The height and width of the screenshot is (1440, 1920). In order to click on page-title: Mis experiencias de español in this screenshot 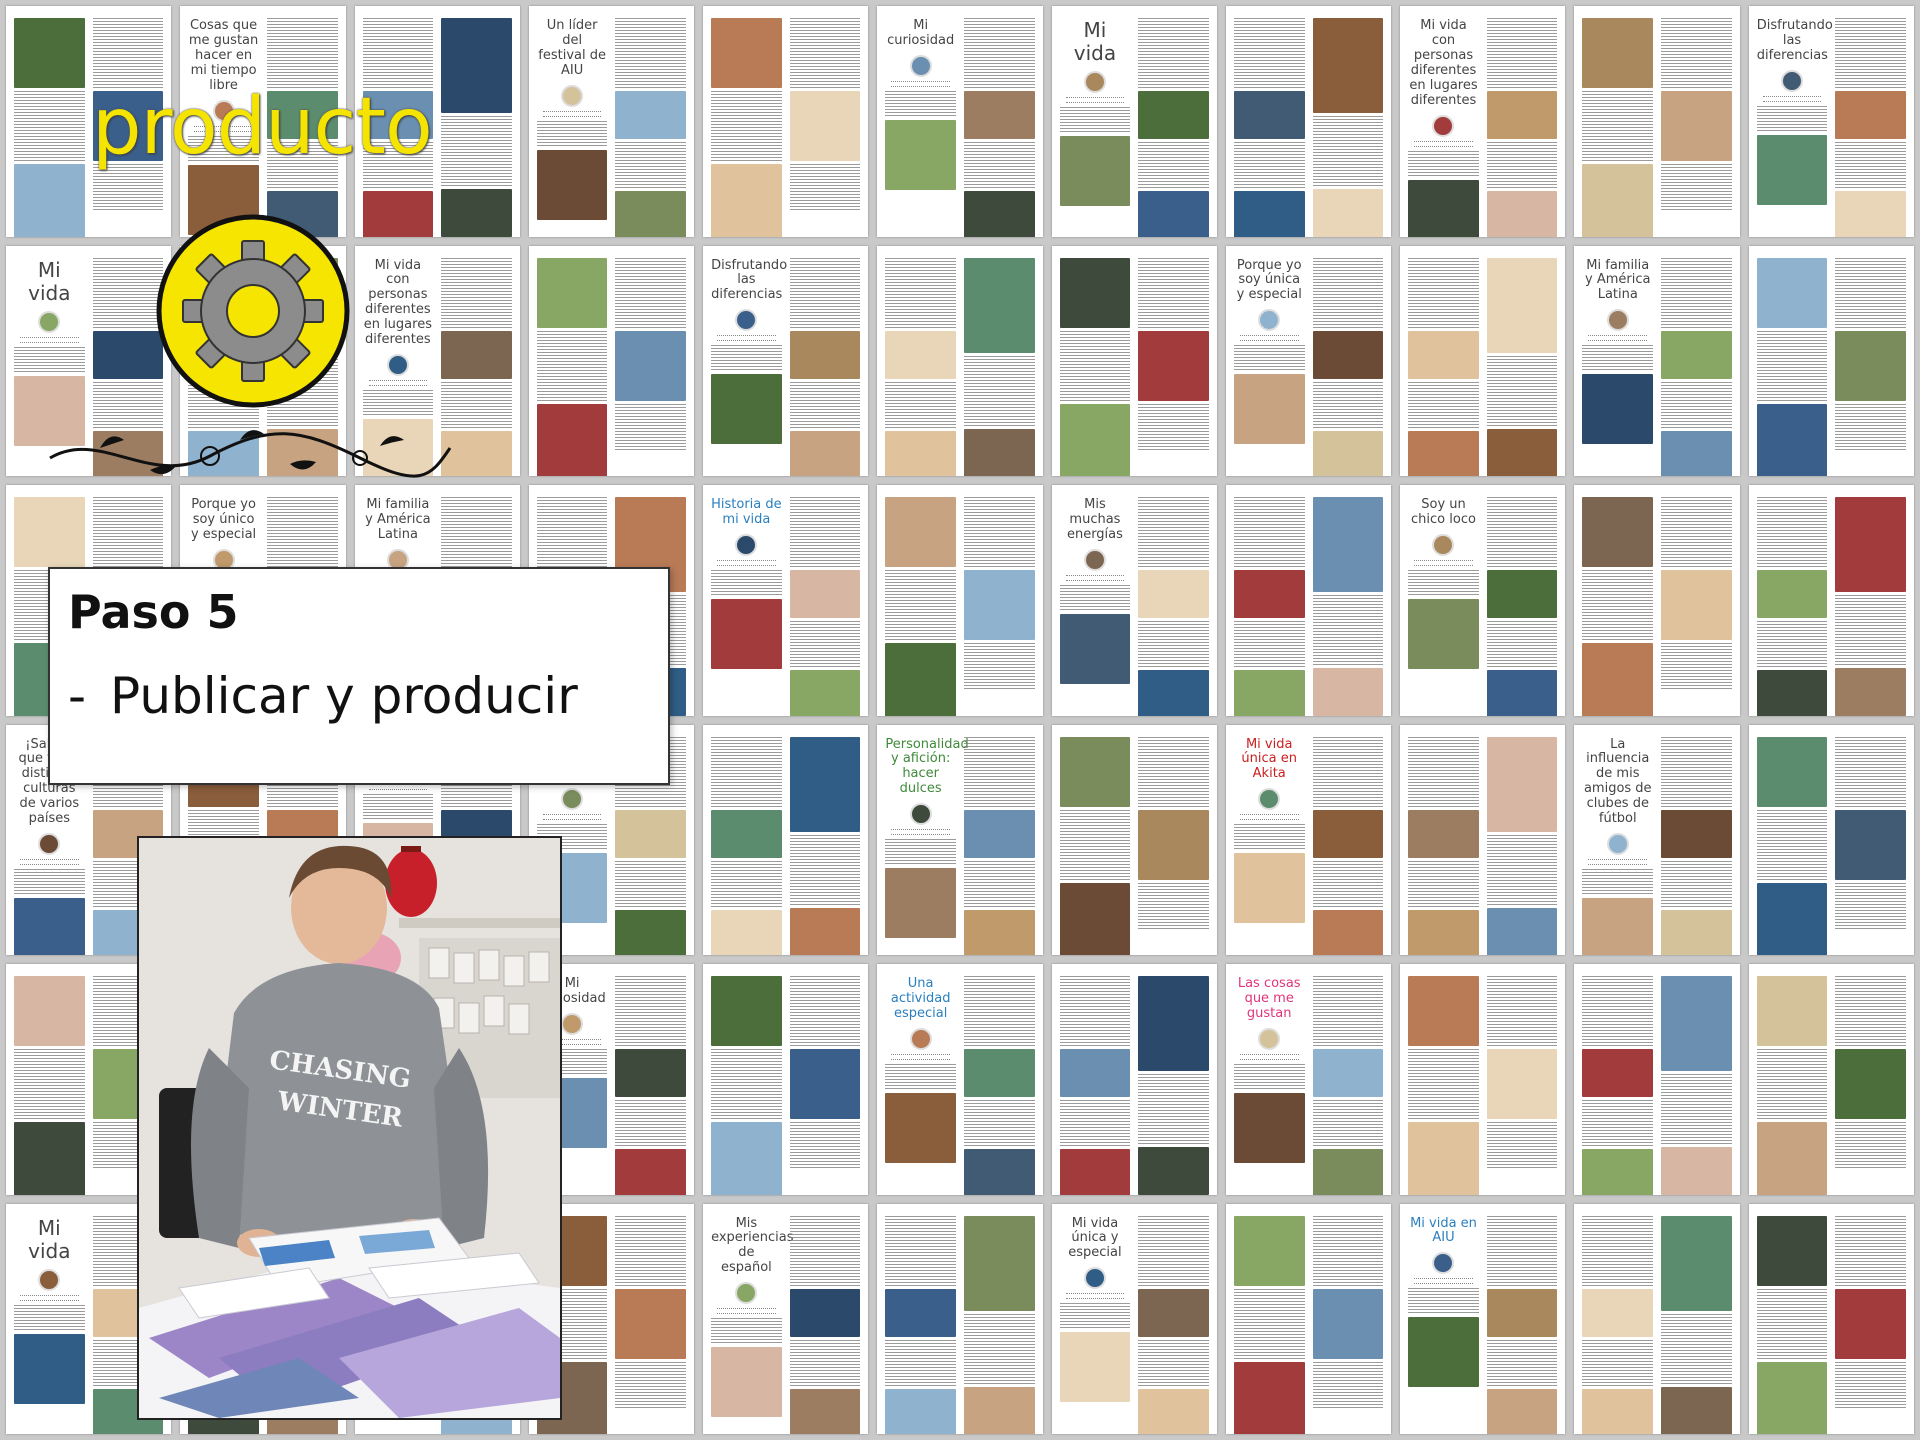, I will do `click(752, 1245)`.